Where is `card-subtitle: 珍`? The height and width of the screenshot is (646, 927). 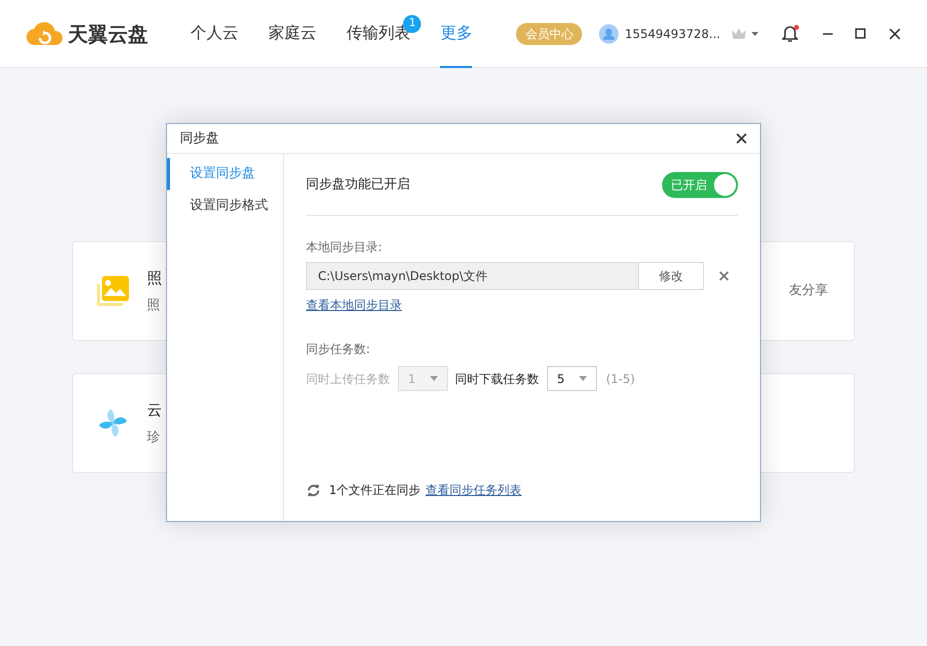
card-subtitle: 珍 is located at coordinates (154, 437).